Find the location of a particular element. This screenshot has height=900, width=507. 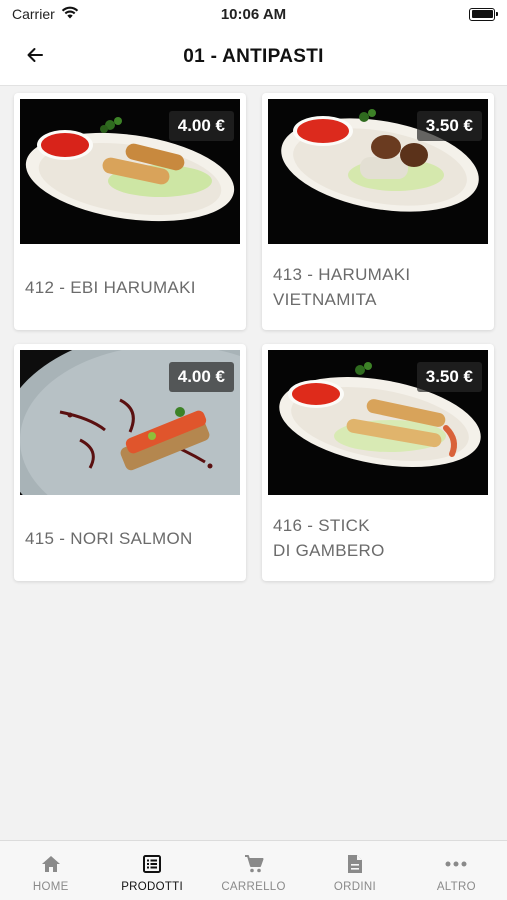

product-card: 4.00 € 412 - EBI HARUMAKI is located at coordinates (130, 211).